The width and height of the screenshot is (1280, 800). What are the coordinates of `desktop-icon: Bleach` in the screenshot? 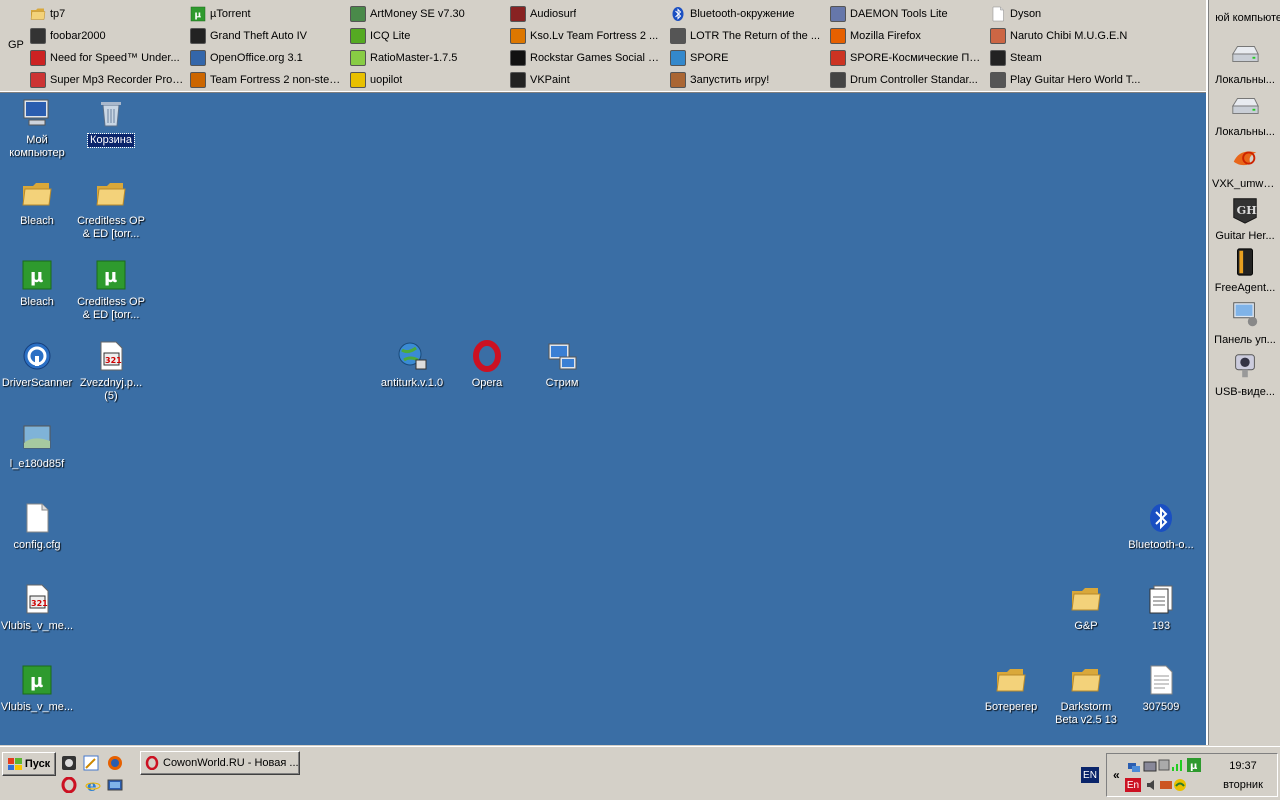 It's located at (37, 203).